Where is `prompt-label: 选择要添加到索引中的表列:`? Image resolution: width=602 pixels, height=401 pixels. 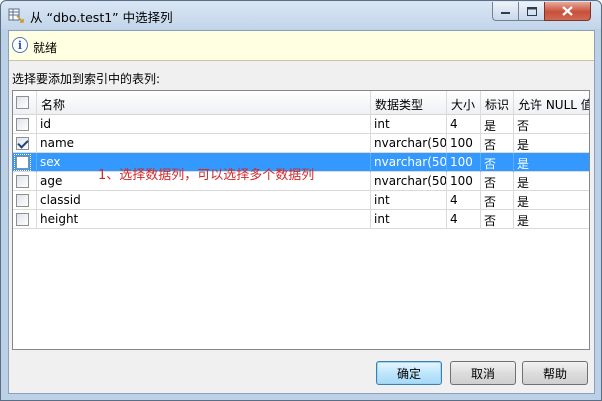
prompt-label: 选择要添加到索引中的表列: is located at coordinates (86, 79).